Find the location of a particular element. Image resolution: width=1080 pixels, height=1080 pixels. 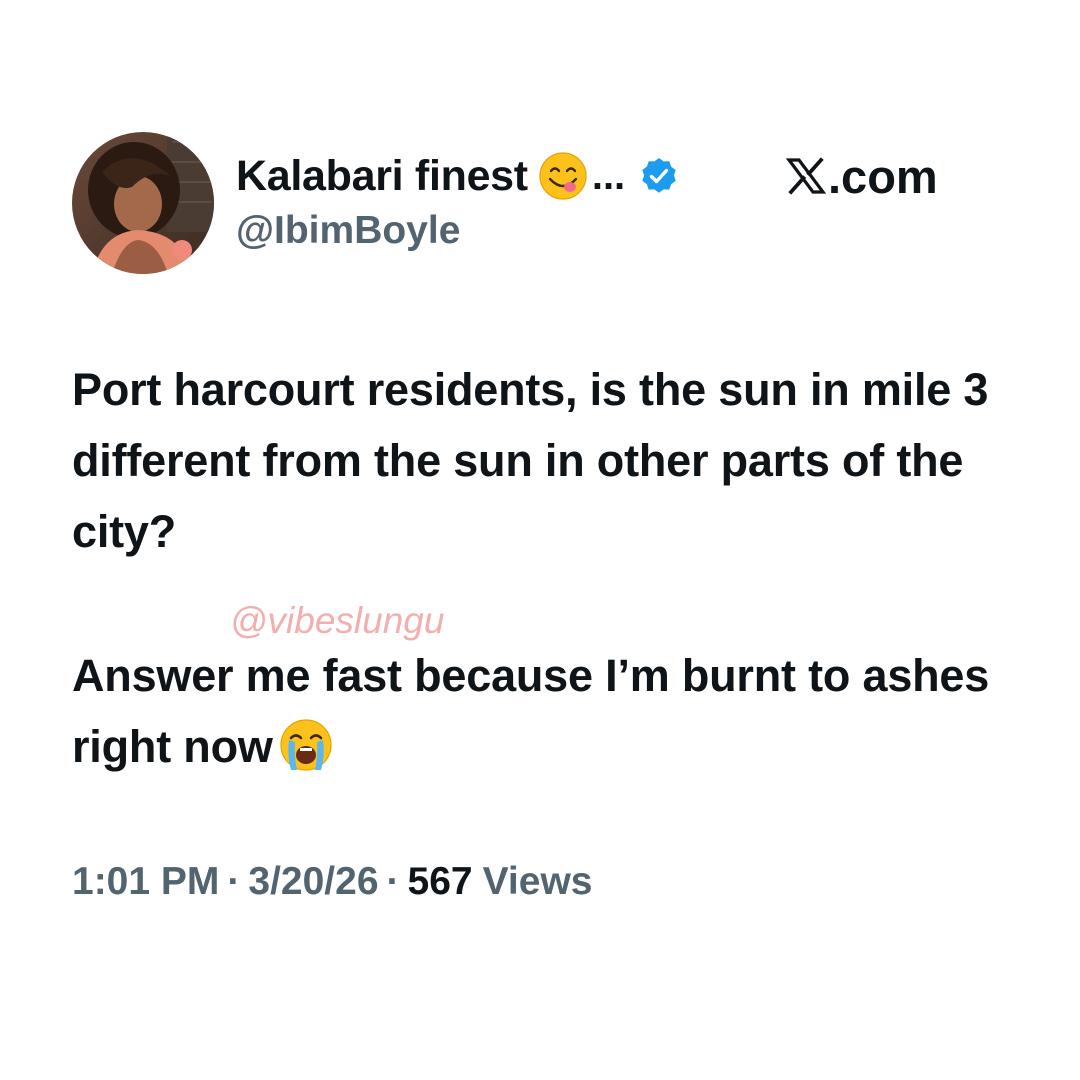

author-handle: @IbimBoyle is located at coordinates (348, 231).